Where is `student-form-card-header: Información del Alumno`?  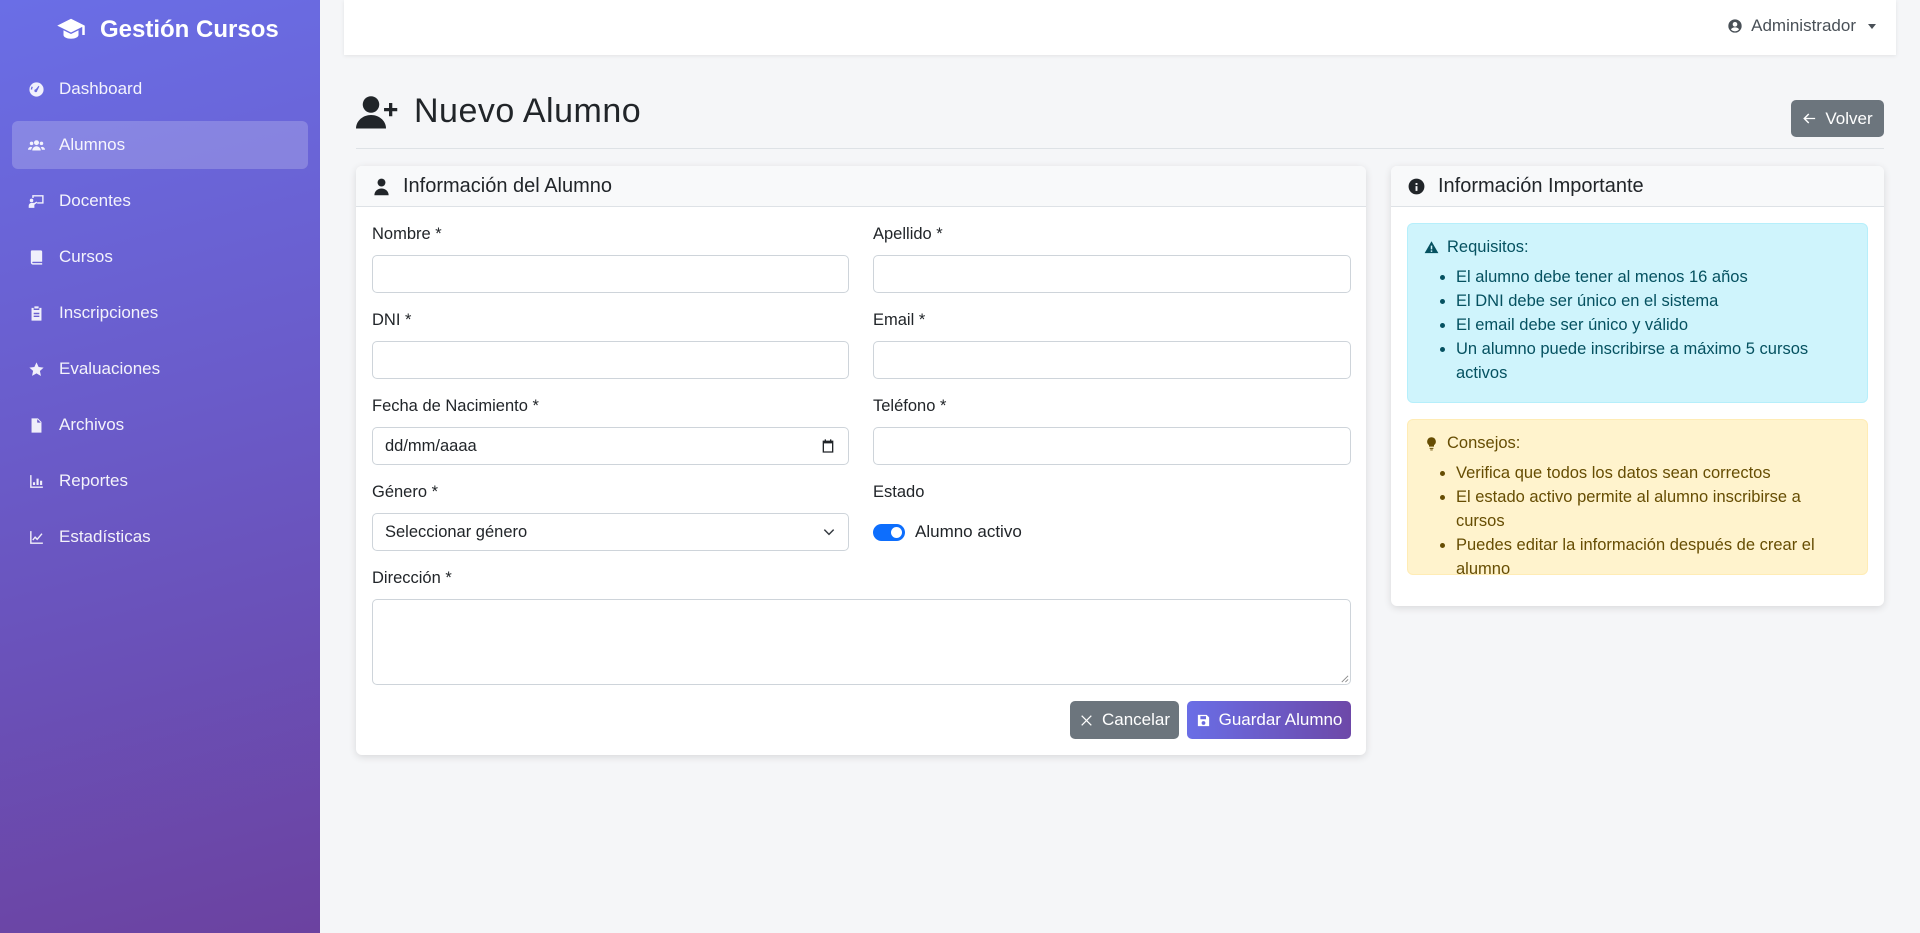 student-form-card-header: Información del Alumno is located at coordinates (861, 186).